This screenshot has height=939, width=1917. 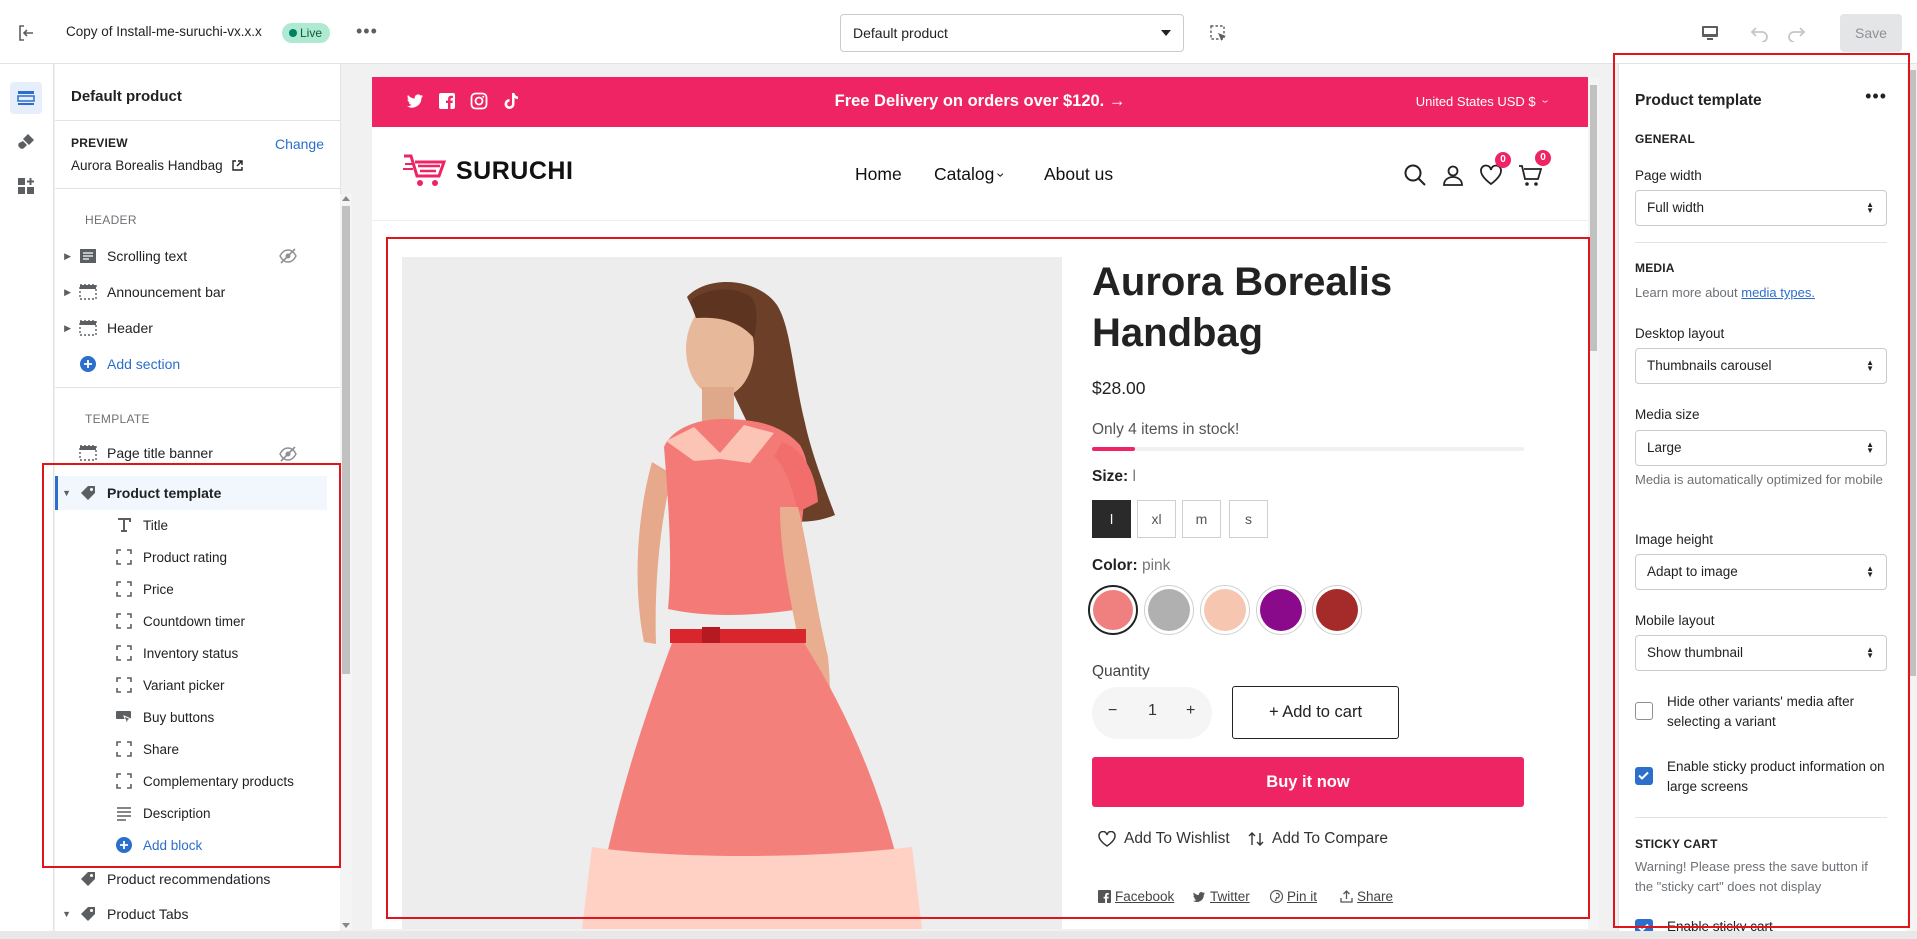 I want to click on section-product-tabs: ▼ Product Tabs, so click(x=190, y=914).